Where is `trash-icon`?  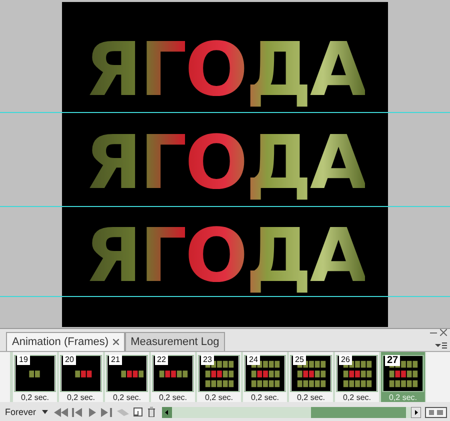
trash-icon is located at coordinates (151, 412).